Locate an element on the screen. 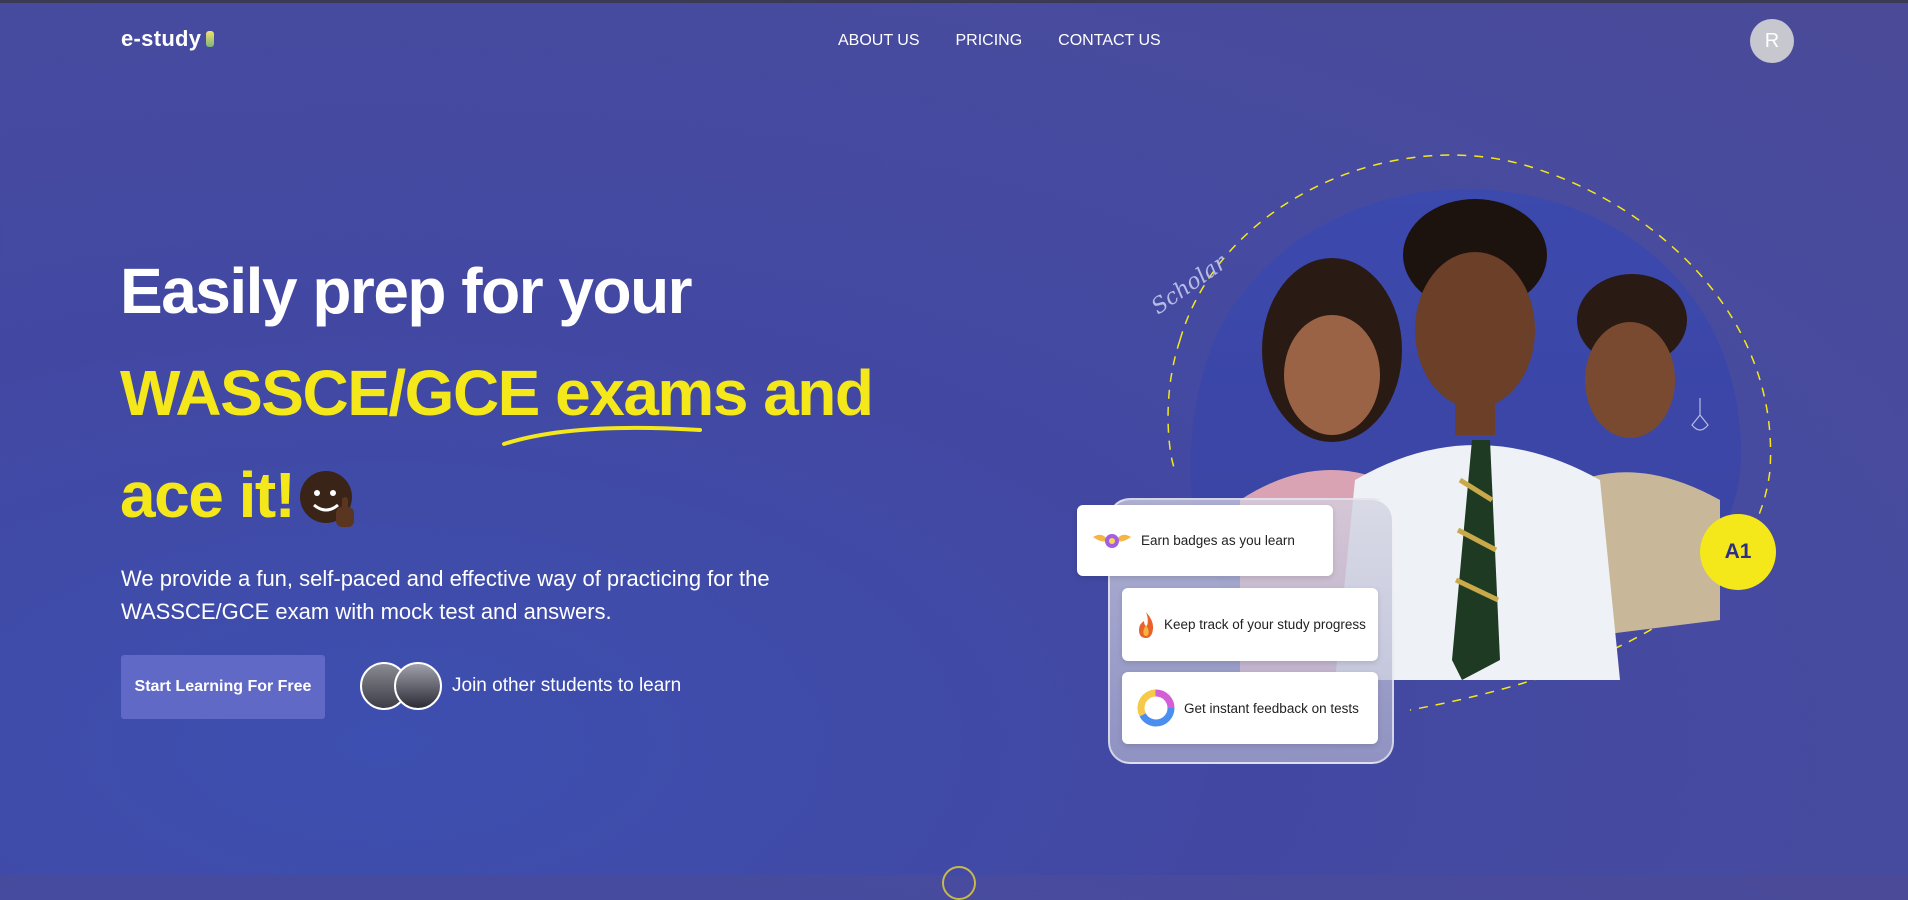 The image size is (1908, 900). feature-card-feedback: Get instant feedback on tests is located at coordinates (1250, 708).